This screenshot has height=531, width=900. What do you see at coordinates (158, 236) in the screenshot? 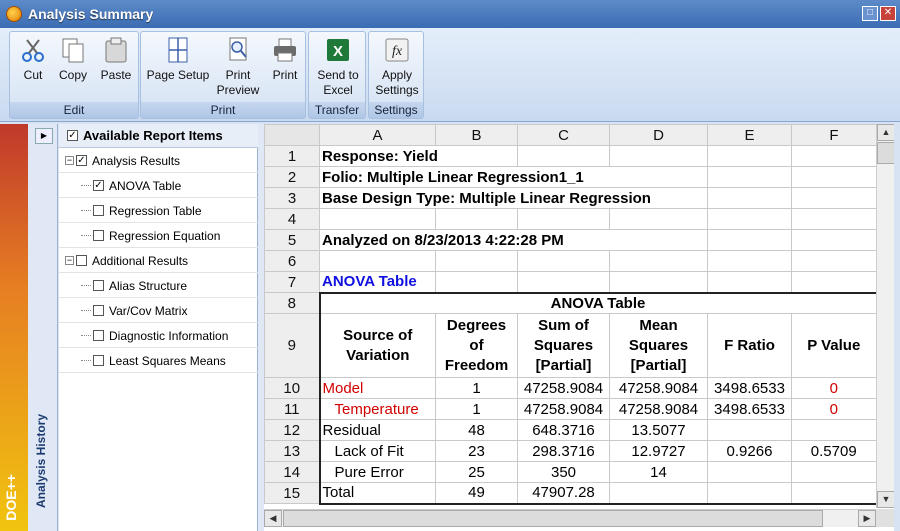
I see `tree-item-regression-equation: Regression Equation` at bounding box center [158, 236].